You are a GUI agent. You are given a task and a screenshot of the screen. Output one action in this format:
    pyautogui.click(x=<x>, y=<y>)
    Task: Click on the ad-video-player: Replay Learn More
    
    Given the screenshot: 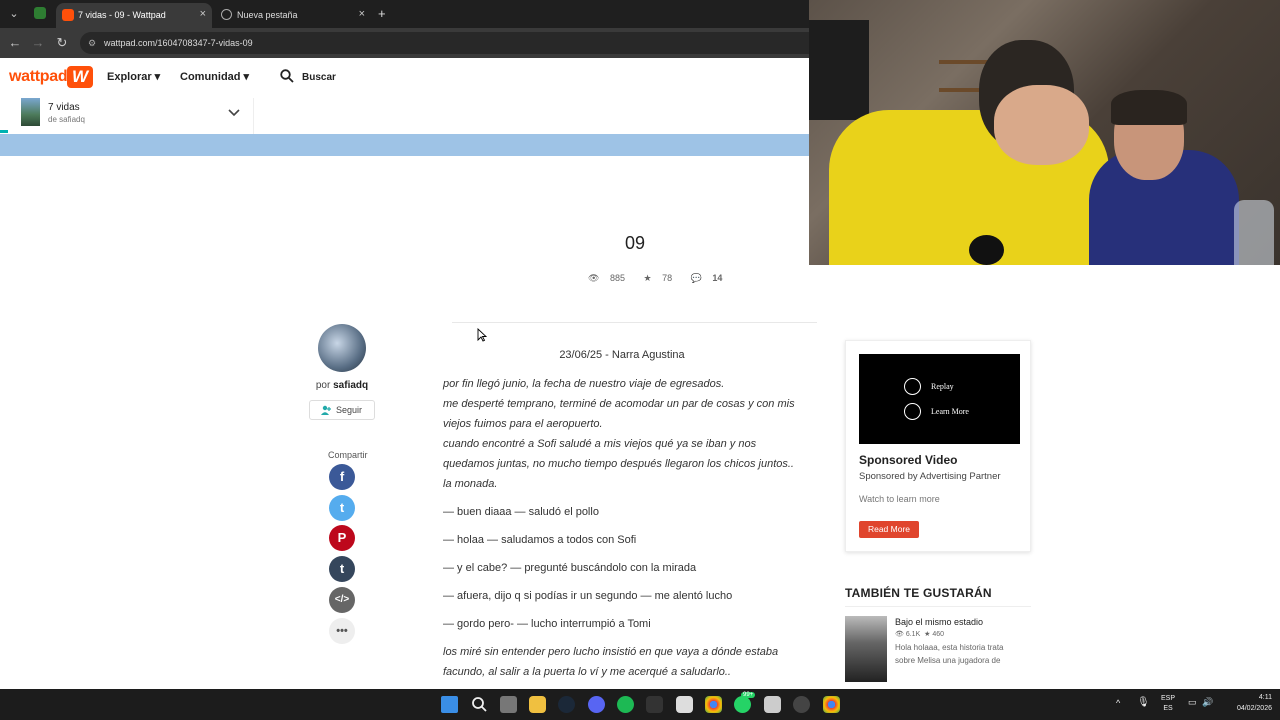 What is the action you would take?
    pyautogui.click(x=939, y=399)
    